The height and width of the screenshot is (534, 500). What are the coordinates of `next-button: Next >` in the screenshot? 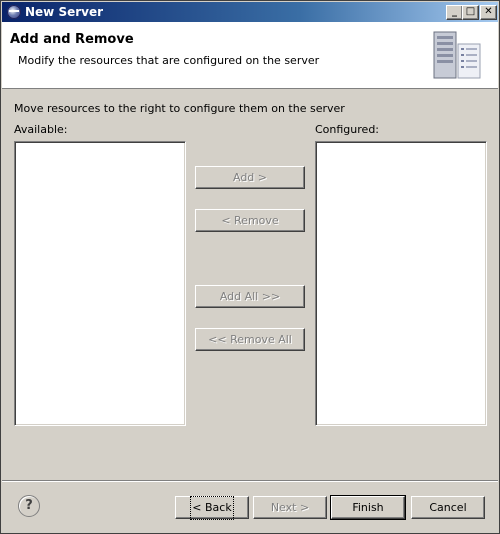 It's located at (290, 507).